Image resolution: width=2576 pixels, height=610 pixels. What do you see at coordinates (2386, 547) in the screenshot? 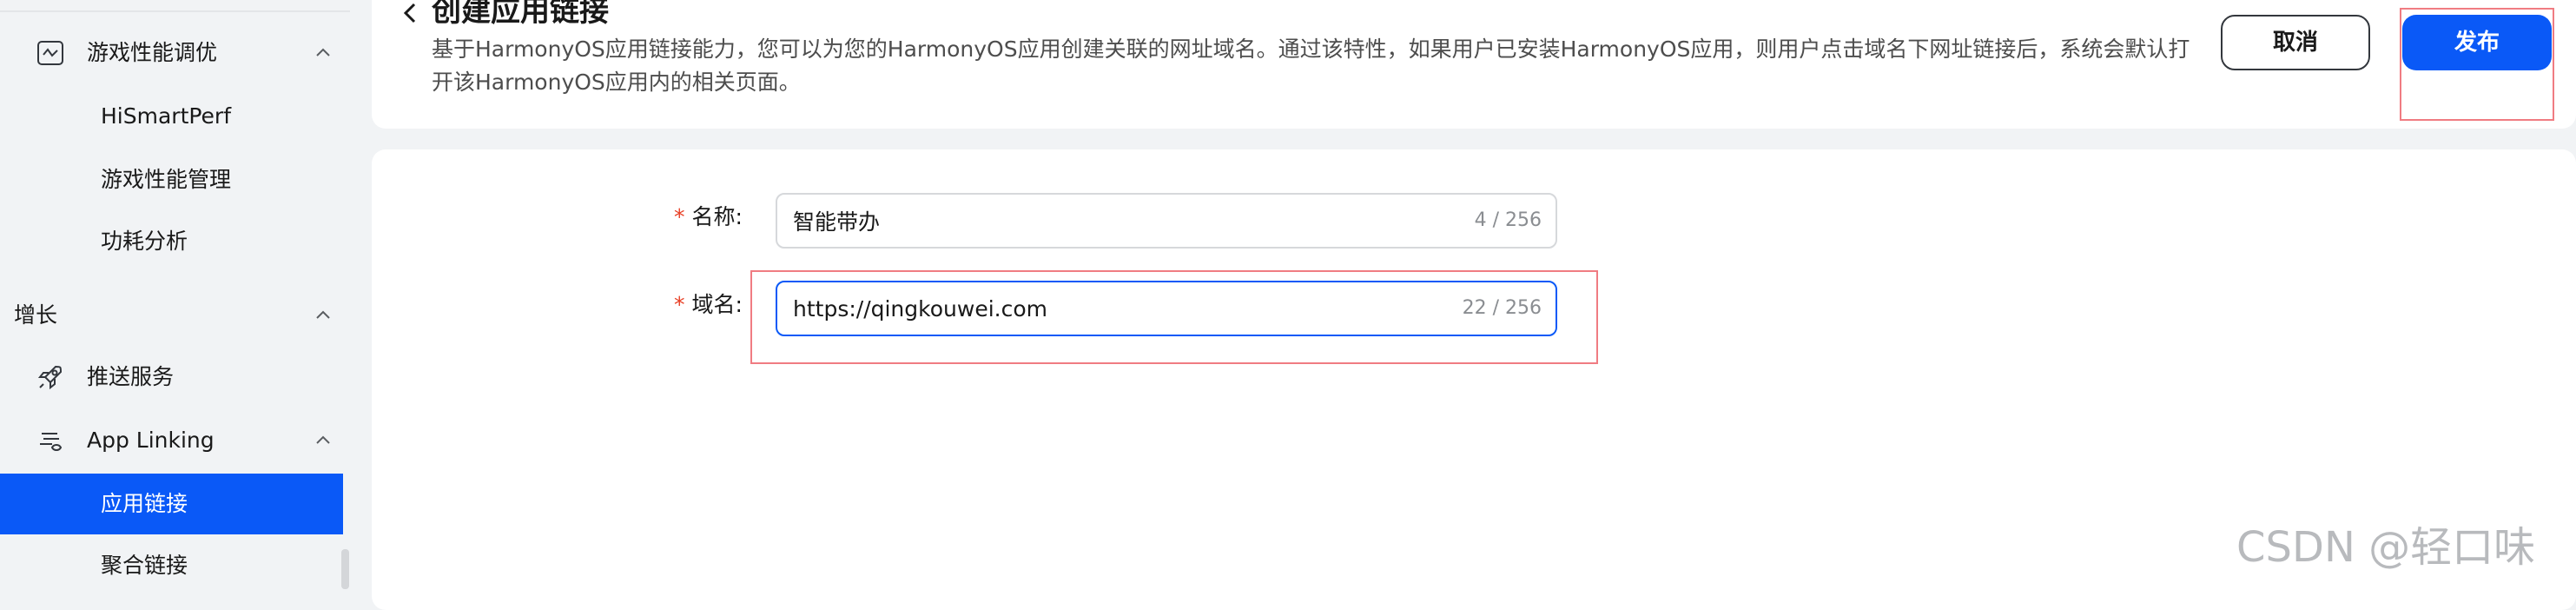
I see `watermark: CSDN @轻口味` at bounding box center [2386, 547].